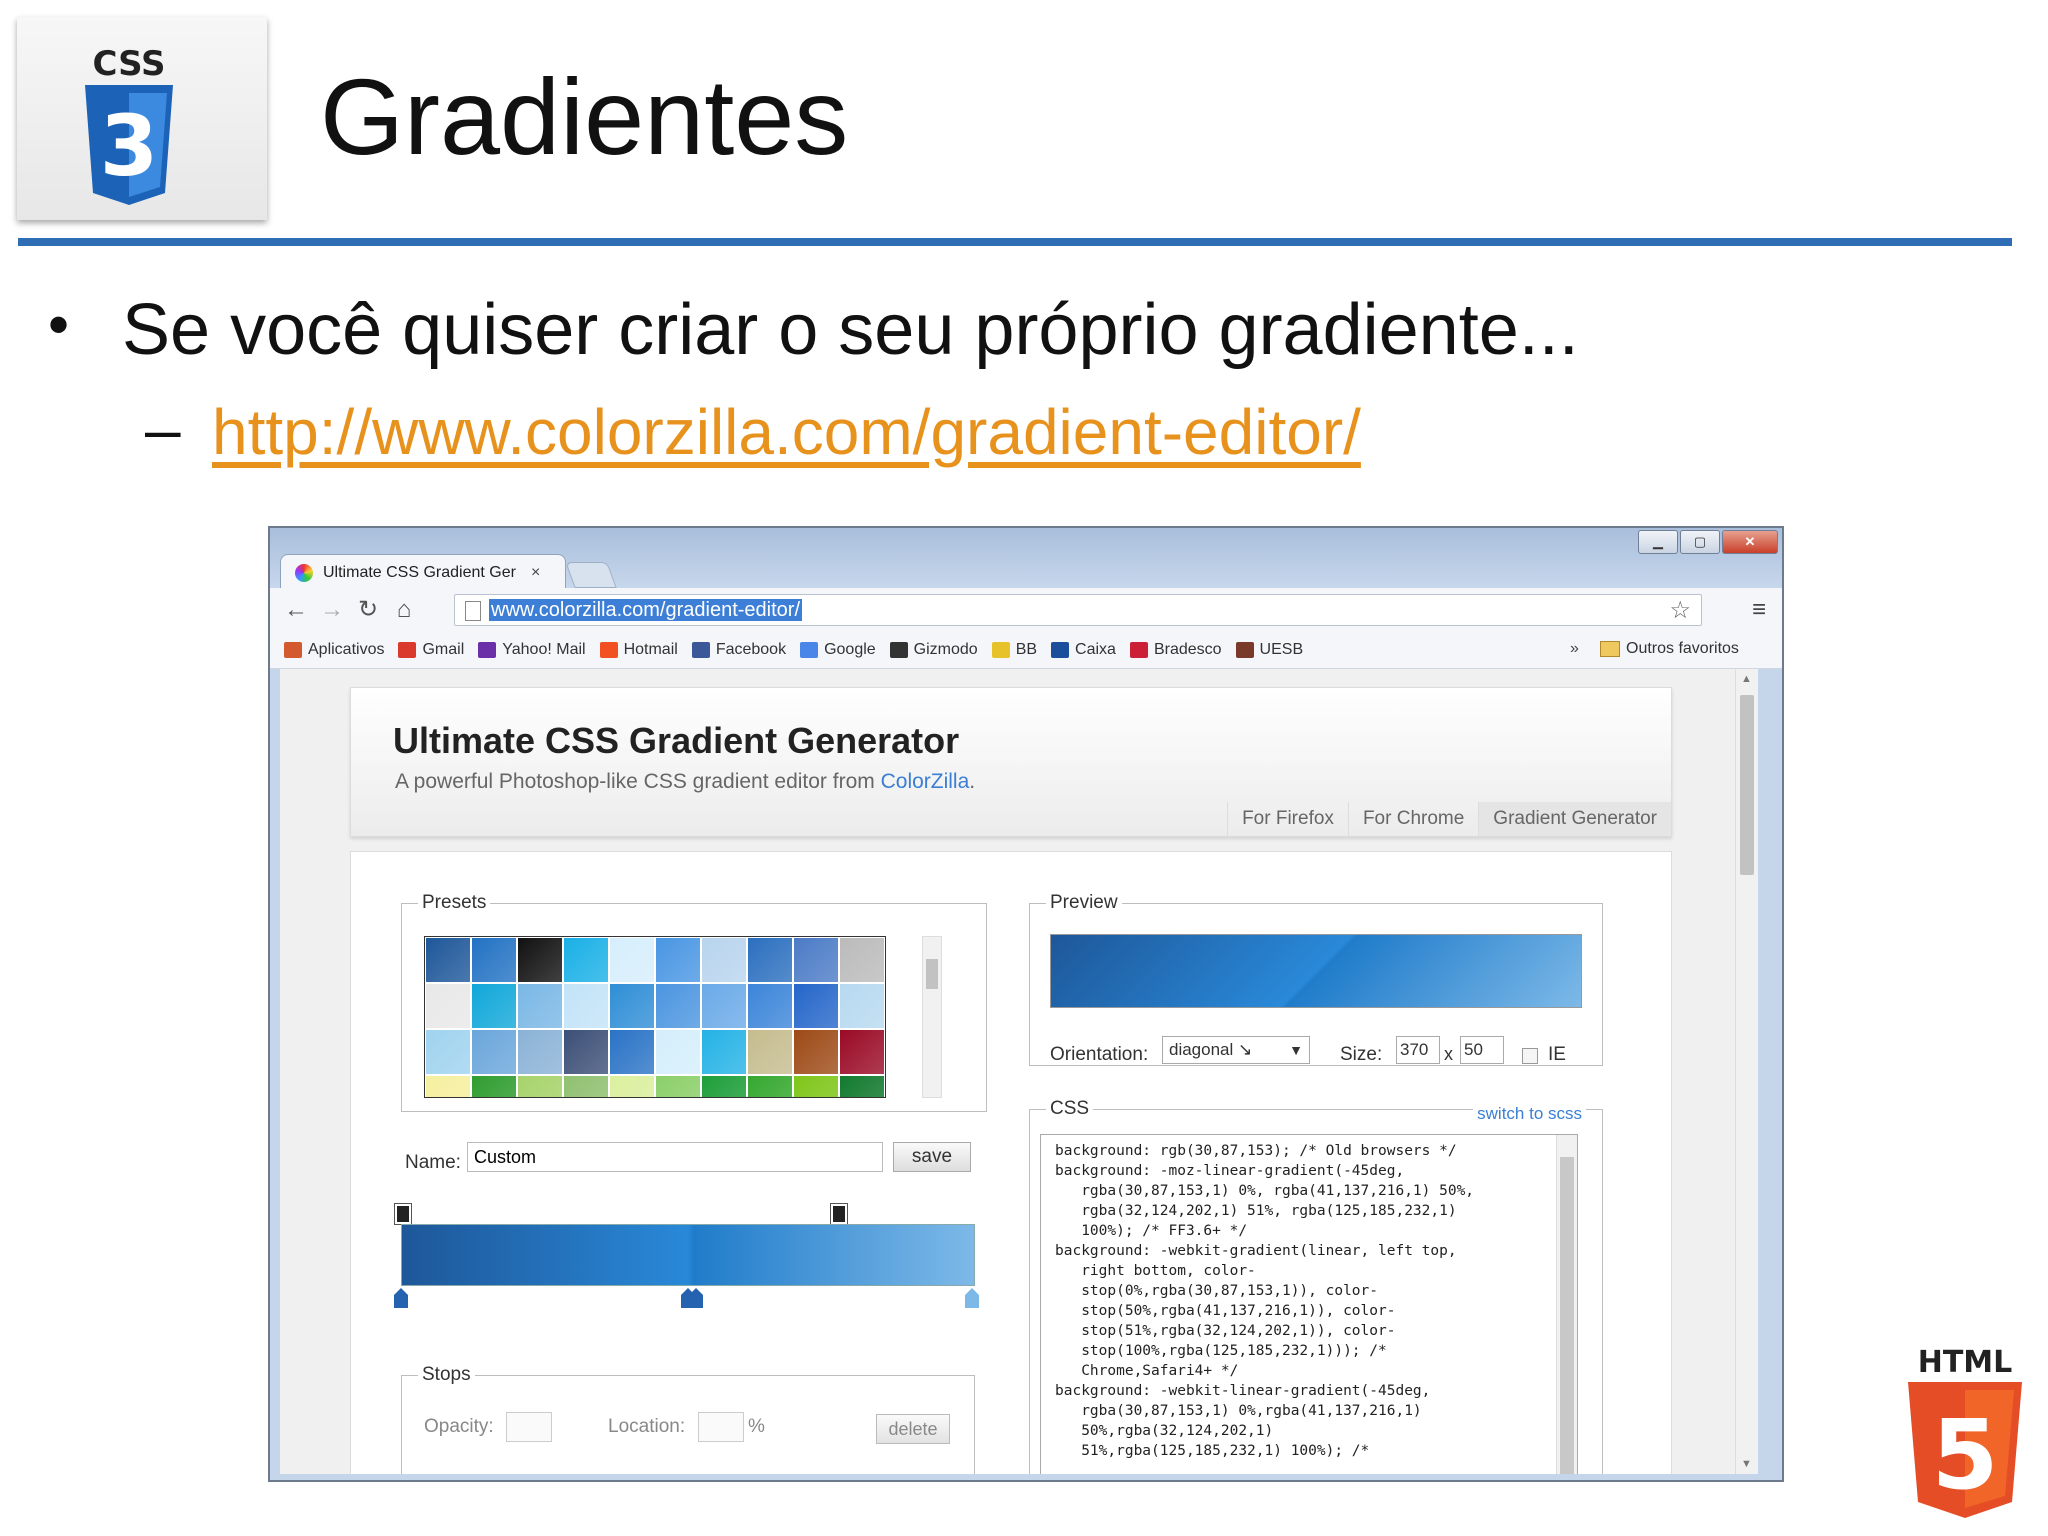 The image size is (2048, 1536). What do you see at coordinates (368, 610) in the screenshot?
I see `reload-icon: ↻` at bounding box center [368, 610].